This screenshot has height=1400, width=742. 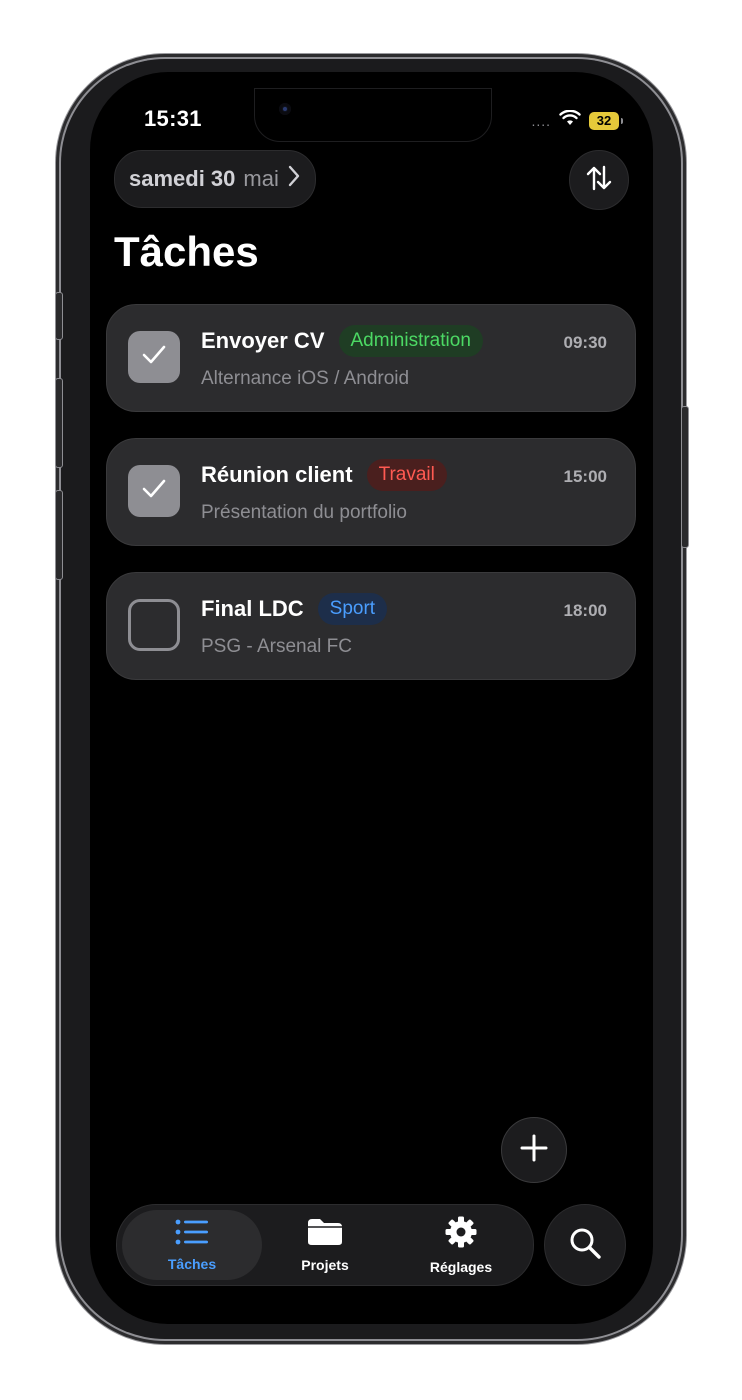 I want to click on tab-settings-label: Réglages, so click(x=461, y=1266).